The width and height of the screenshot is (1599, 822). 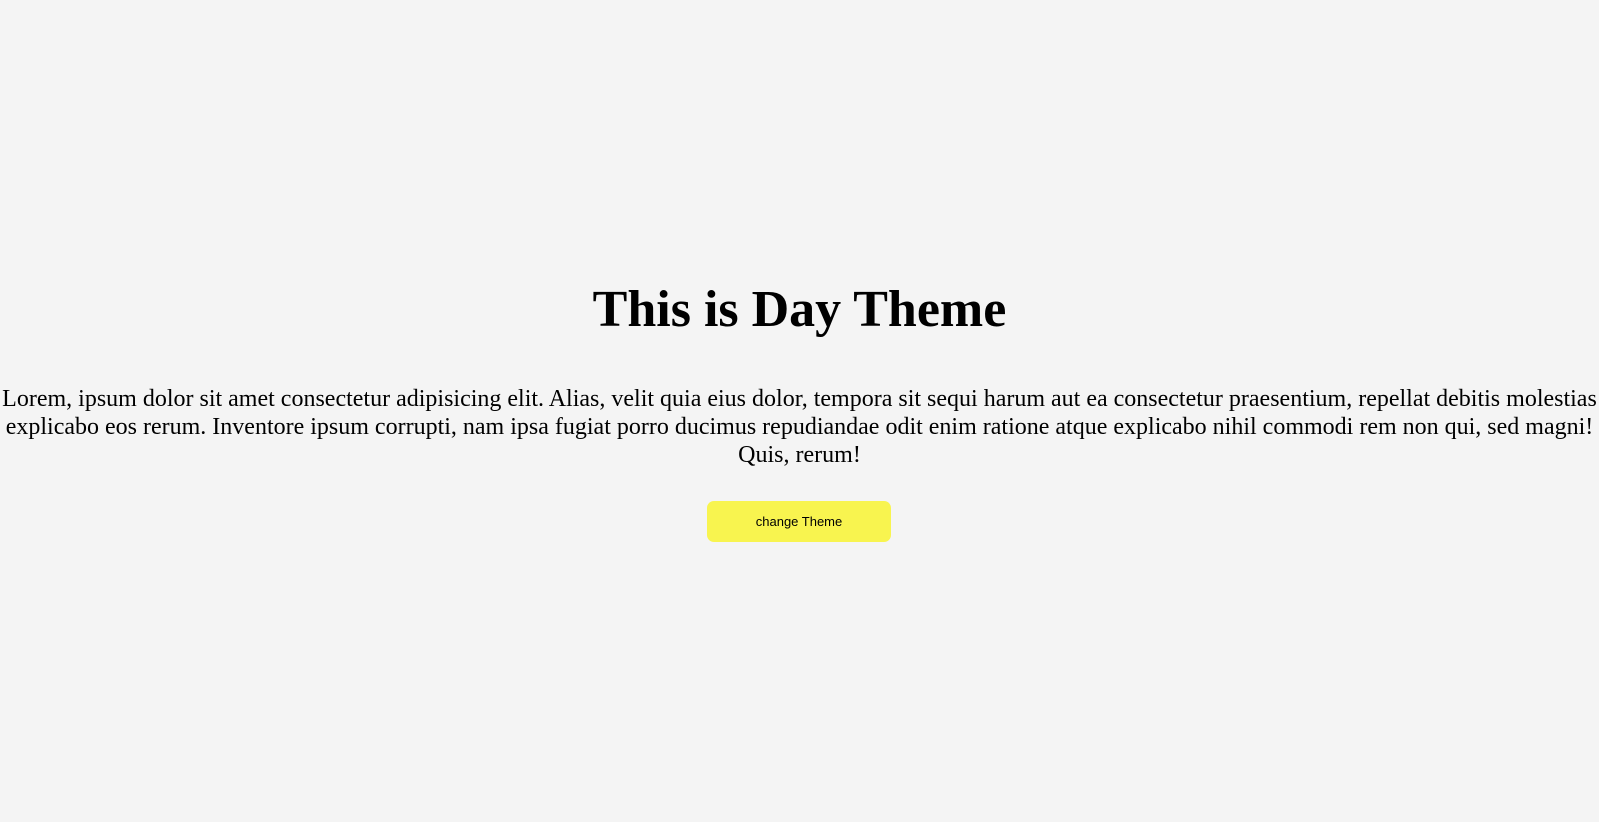 What do you see at coordinates (799, 309) in the screenshot?
I see `page-title: This is Day Theme` at bounding box center [799, 309].